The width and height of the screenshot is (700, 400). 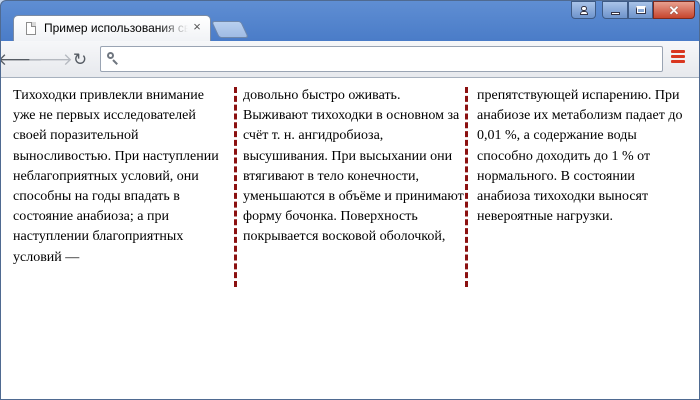 I want to click on tab-close-icon: ×, so click(x=197, y=27).